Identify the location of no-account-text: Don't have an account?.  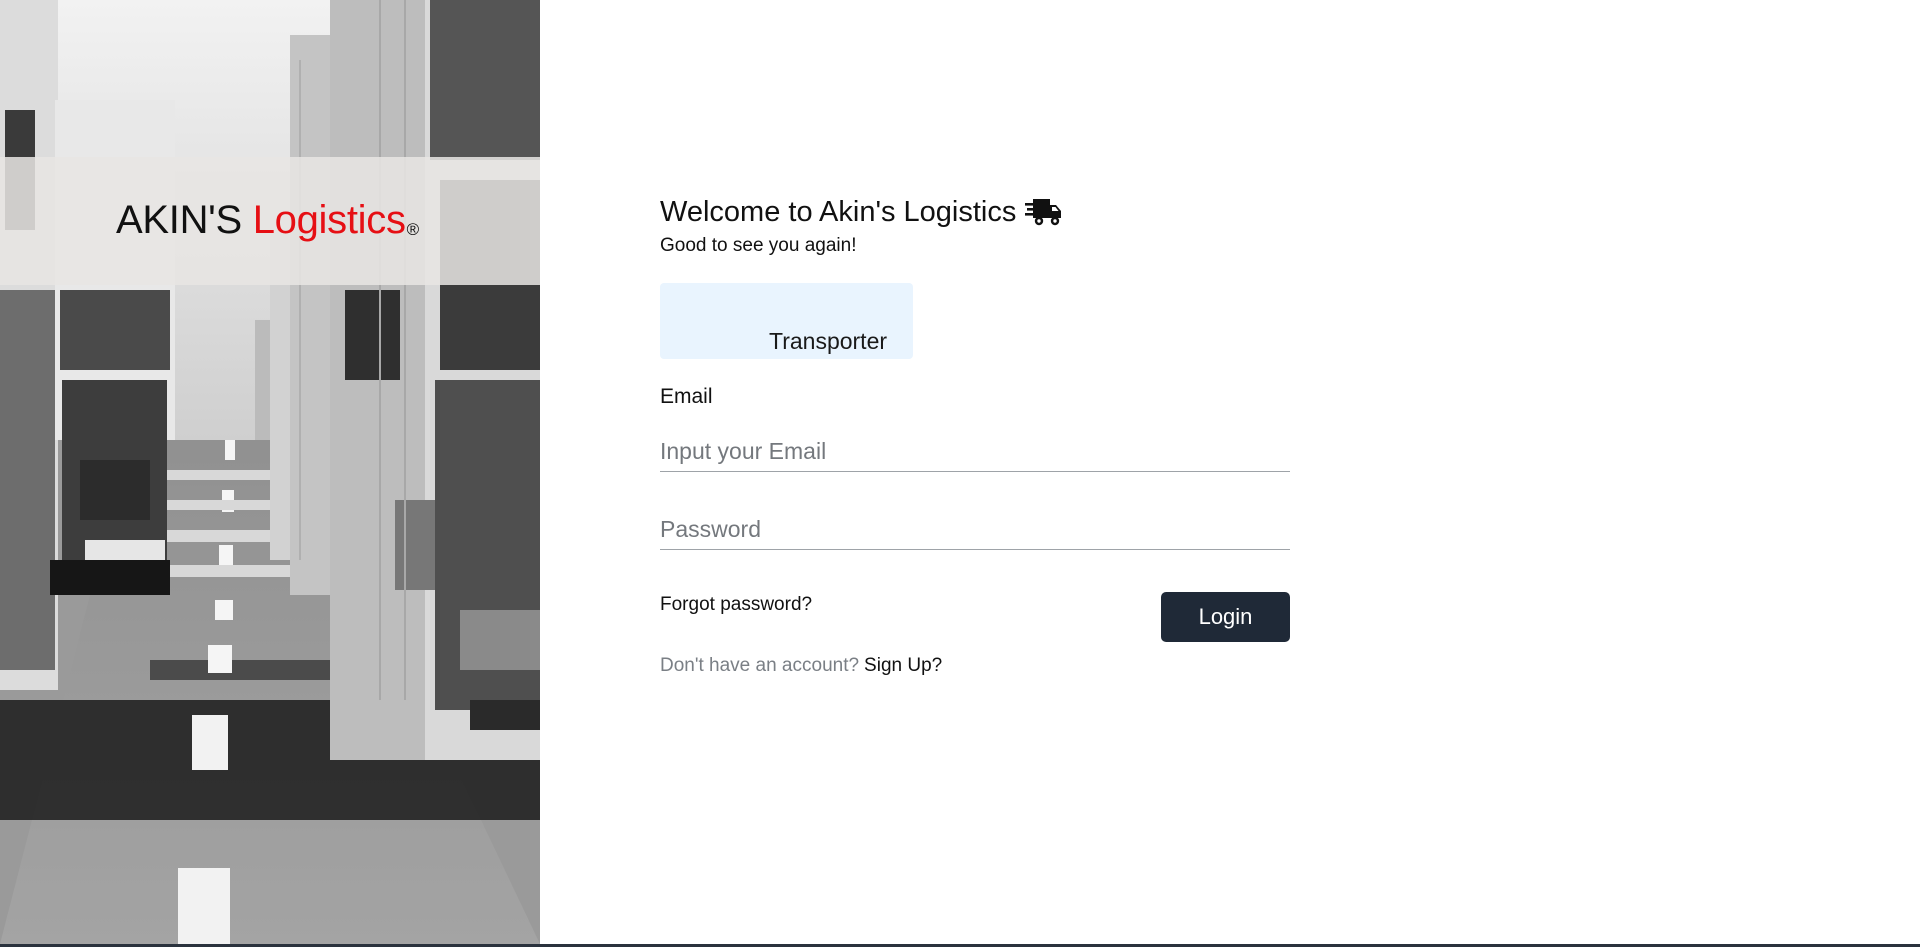
(760, 665).